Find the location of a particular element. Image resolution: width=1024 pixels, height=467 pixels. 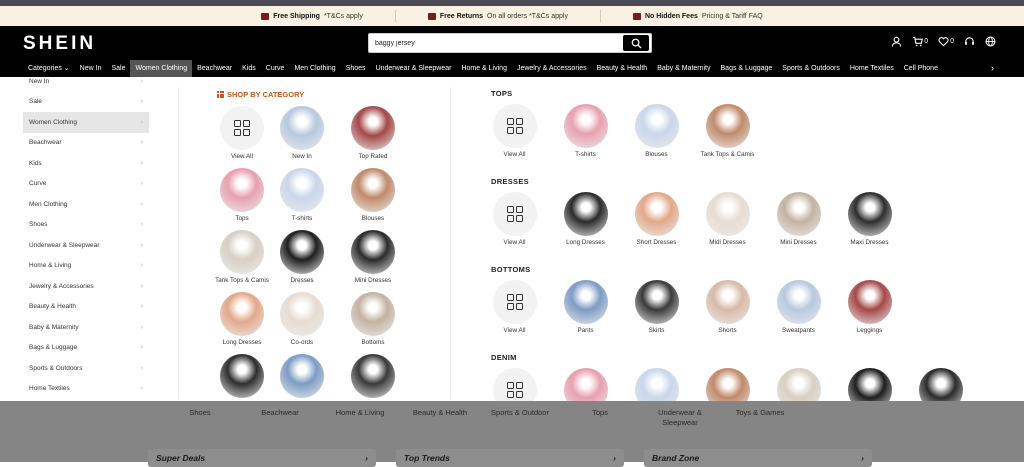

account-button is located at coordinates (896, 41).